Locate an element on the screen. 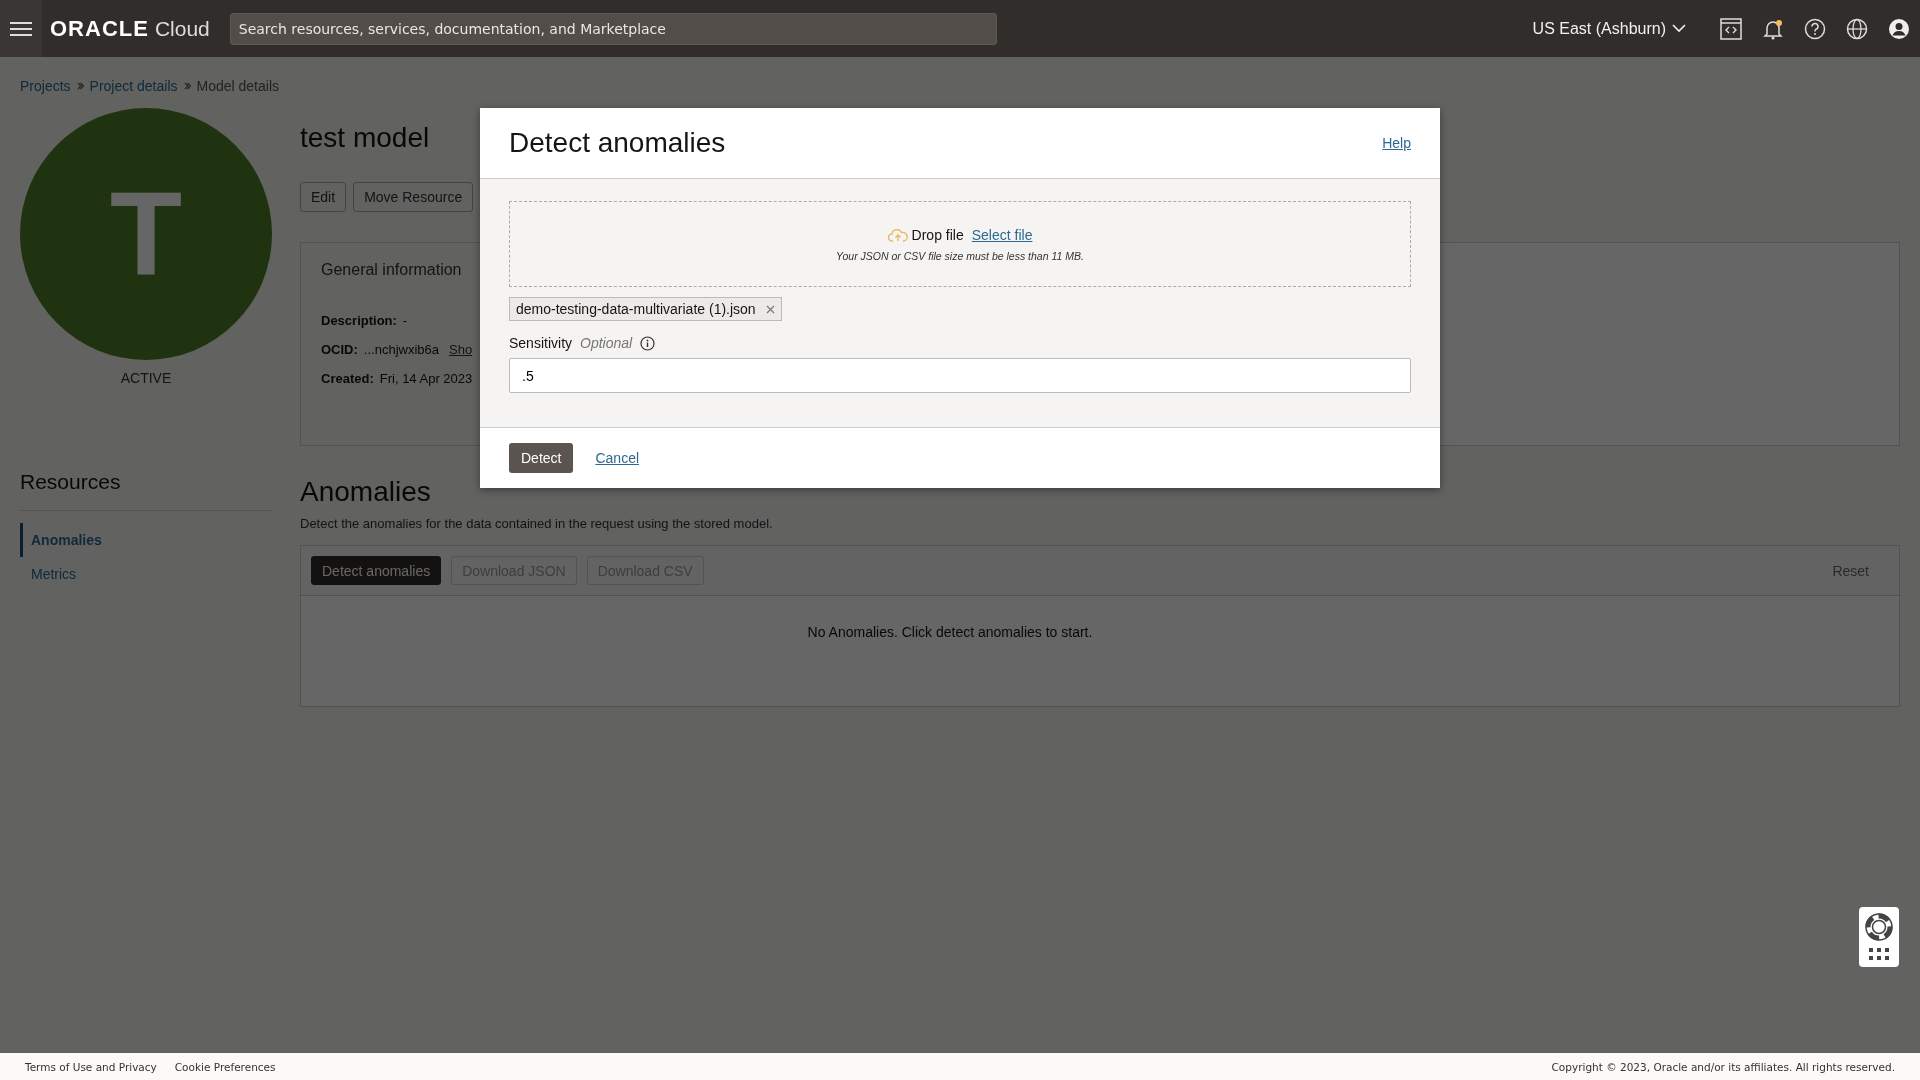  drop-label: Drop file is located at coordinates (937, 234).